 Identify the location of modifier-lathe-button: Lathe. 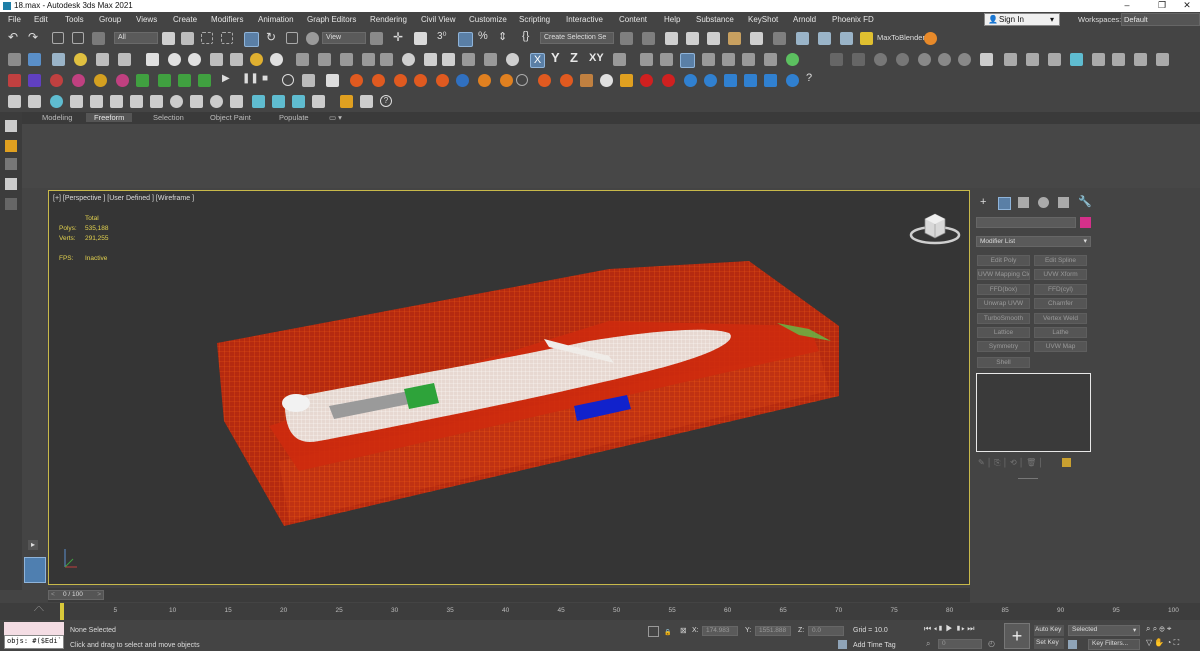
(1060, 332).